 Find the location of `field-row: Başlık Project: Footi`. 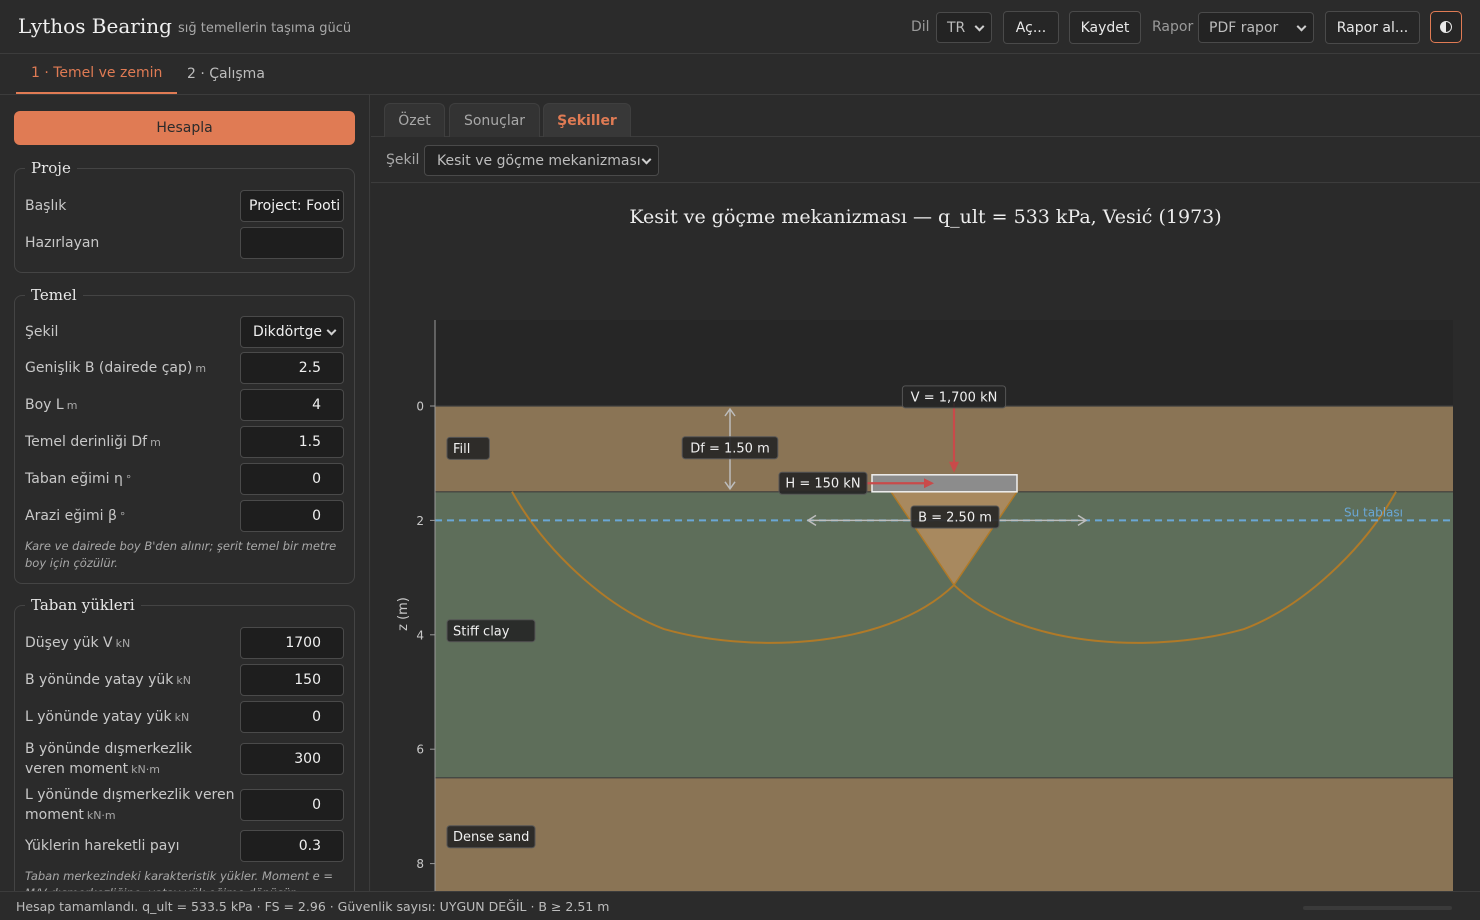

field-row: Başlık Project: Footi is located at coordinates (185, 206).